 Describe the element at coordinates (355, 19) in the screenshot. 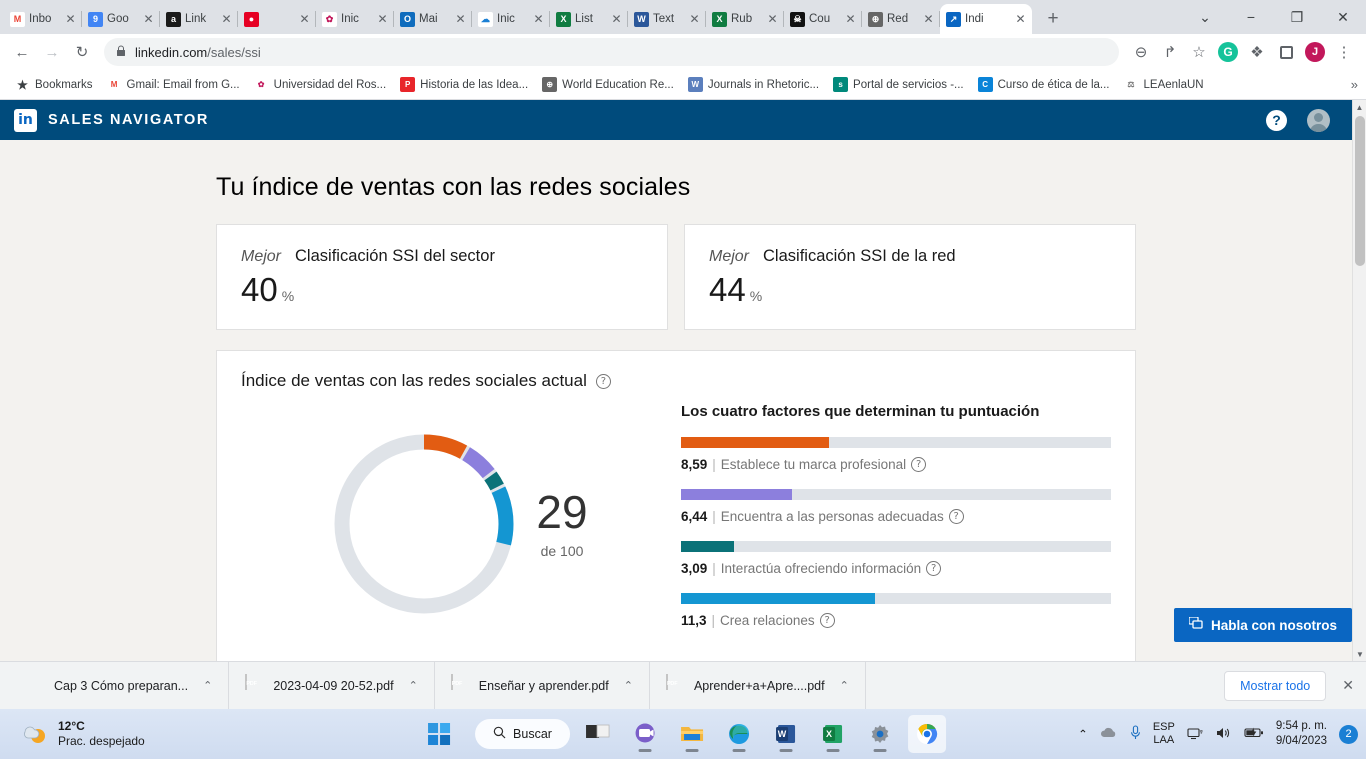

I see `browser-tab: ✿ Inic ✕` at that location.